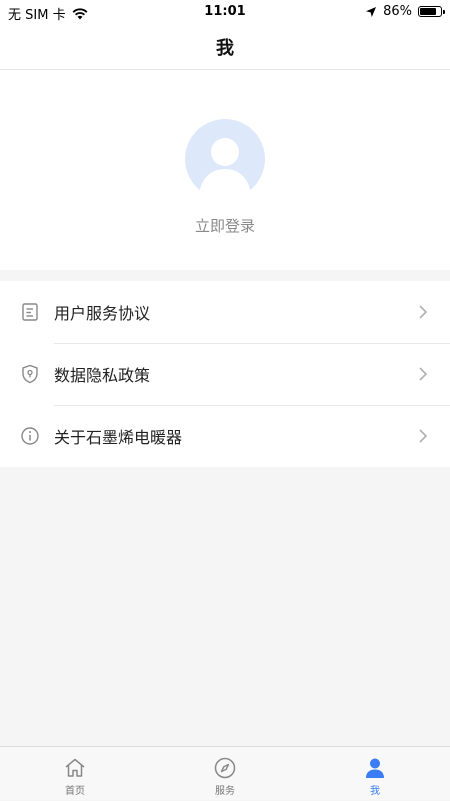 This screenshot has width=450, height=801. What do you see at coordinates (118, 436) in the screenshot?
I see `menu-item-label: 关于石墨烯电暖器` at bounding box center [118, 436].